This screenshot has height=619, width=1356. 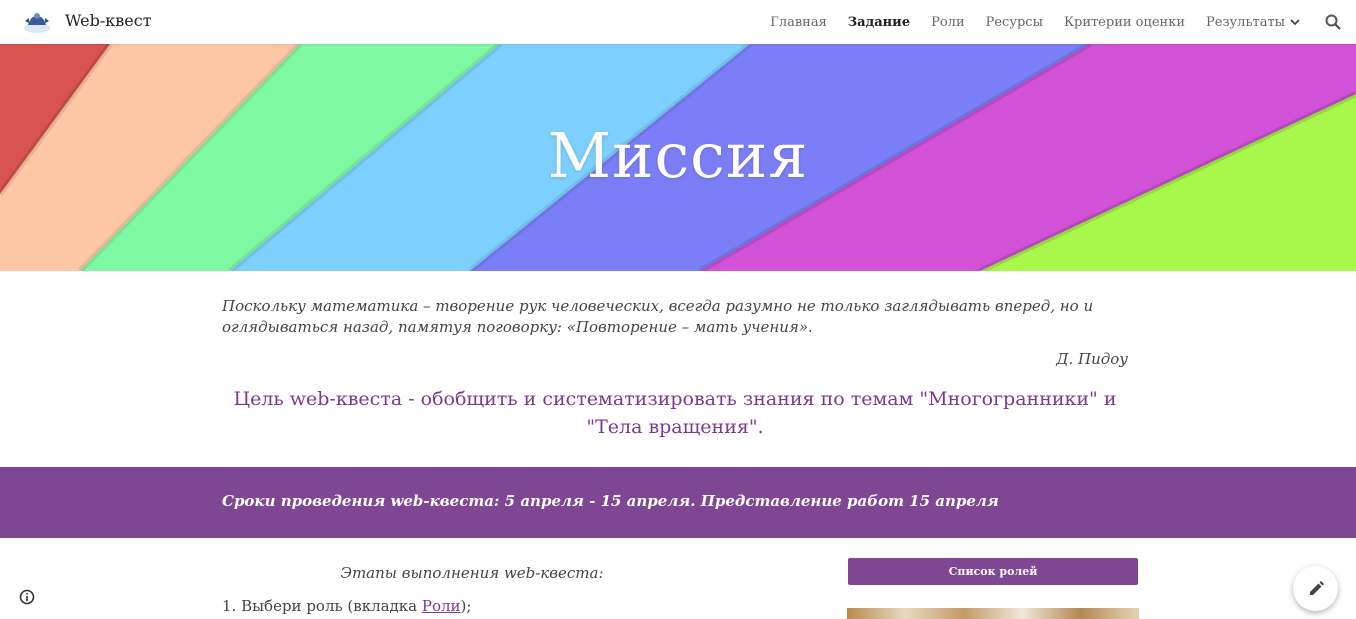 I want to click on info-icon, so click(x=27, y=597).